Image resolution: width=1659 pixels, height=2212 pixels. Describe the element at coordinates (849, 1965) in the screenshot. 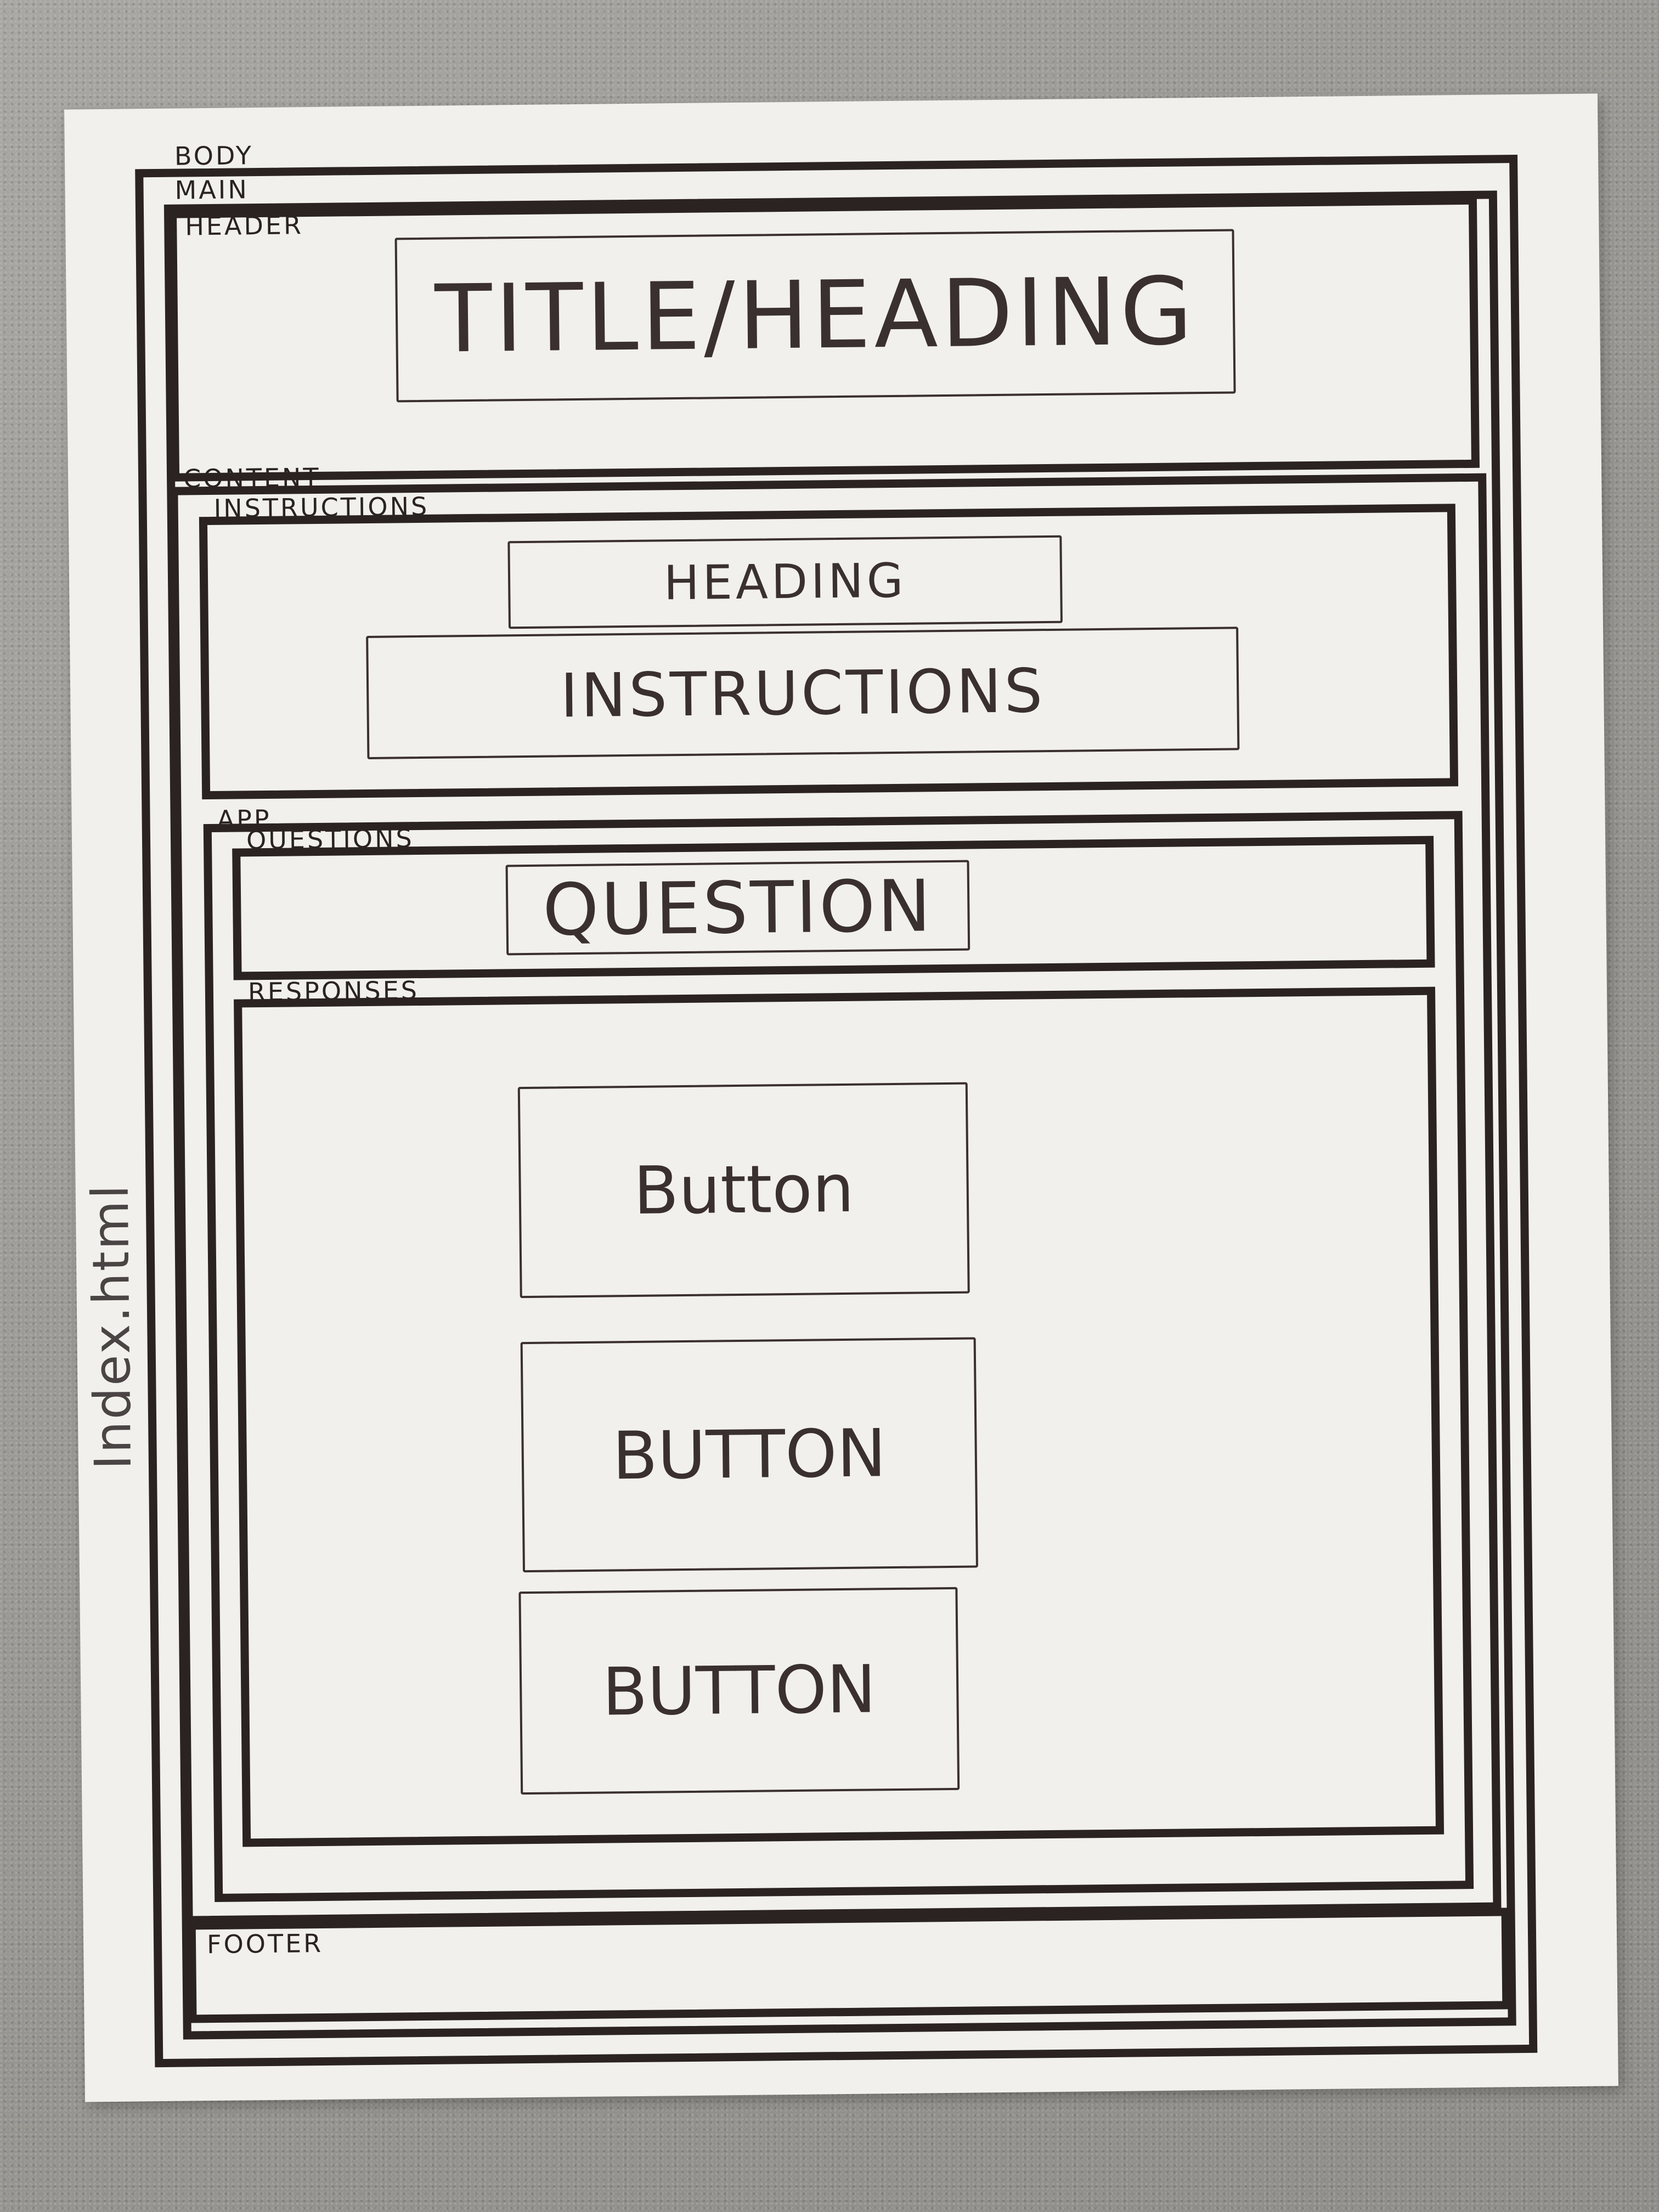

I see `footer-container` at that location.